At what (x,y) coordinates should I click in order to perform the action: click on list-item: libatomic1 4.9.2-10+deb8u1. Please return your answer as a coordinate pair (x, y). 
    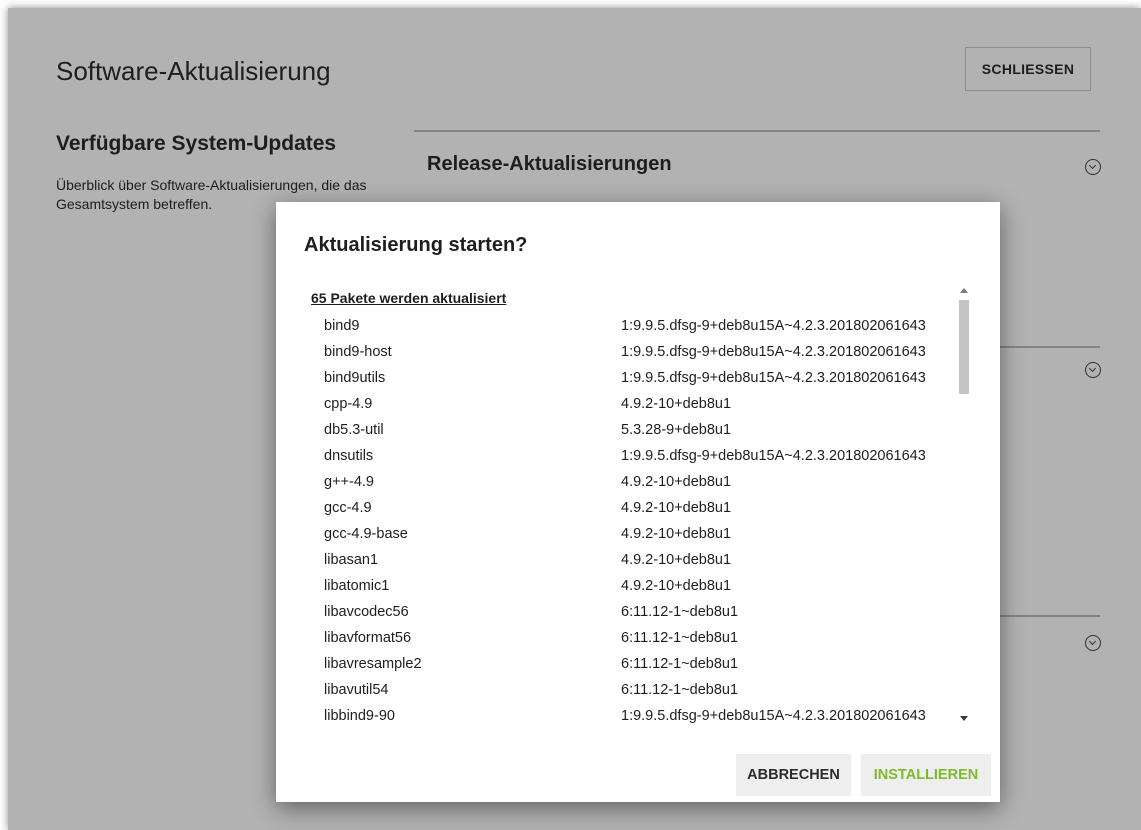
    Looking at the image, I should click on (636, 591).